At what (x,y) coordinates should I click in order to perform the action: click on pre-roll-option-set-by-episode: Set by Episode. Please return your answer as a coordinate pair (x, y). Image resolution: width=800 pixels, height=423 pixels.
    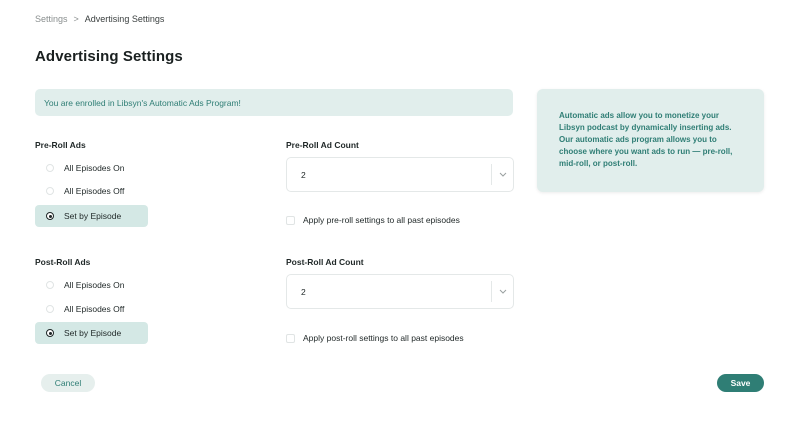
    Looking at the image, I should click on (91, 216).